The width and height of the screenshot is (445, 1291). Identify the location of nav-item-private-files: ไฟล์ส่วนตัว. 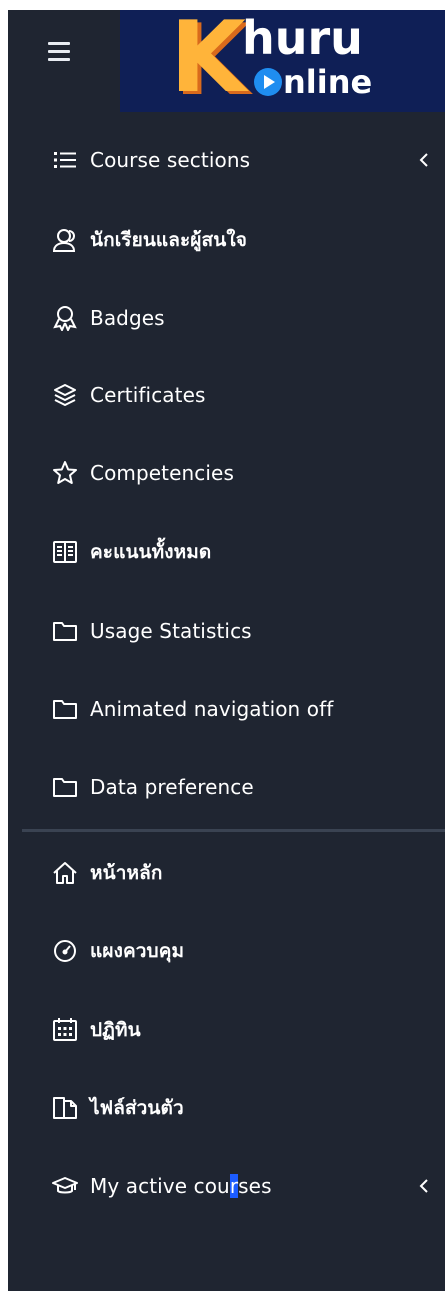
(226, 1108).